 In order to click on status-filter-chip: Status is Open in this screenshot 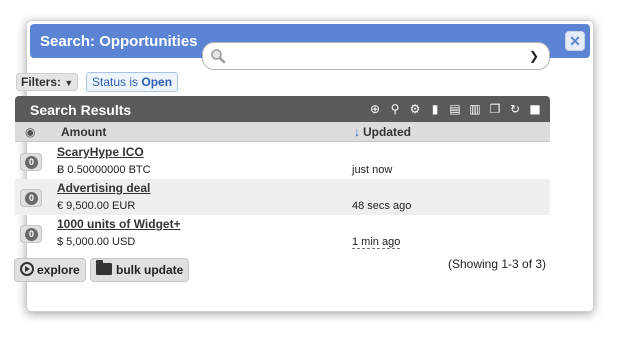, I will do `click(132, 82)`.